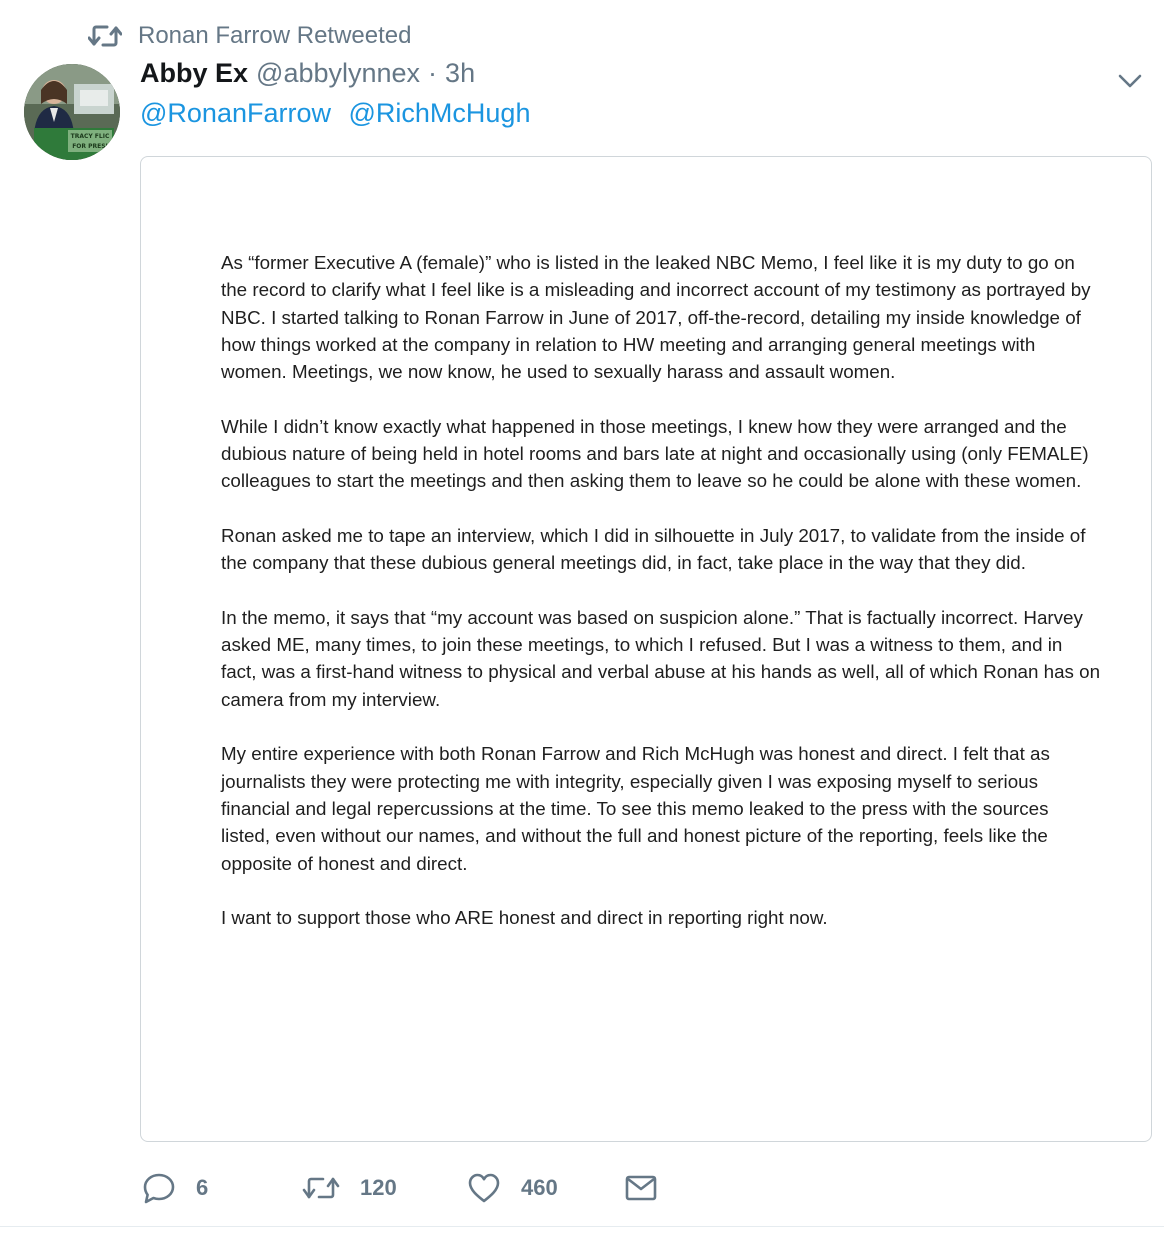 The width and height of the screenshot is (1164, 1234). Describe the element at coordinates (235, 113) in the screenshot. I see `mention-link: @RonanFarrow` at that location.